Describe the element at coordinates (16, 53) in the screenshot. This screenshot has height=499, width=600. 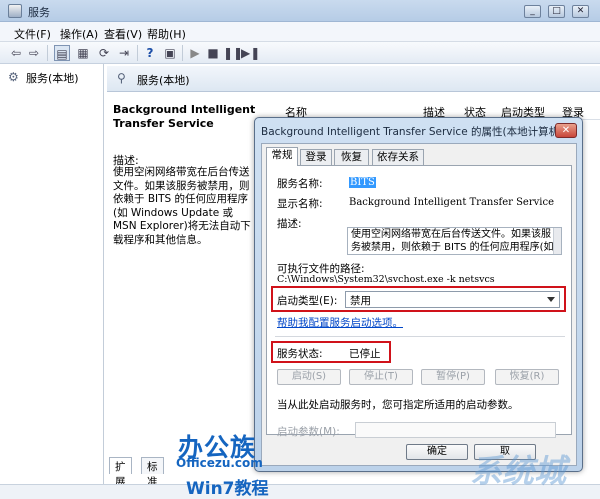
I see `back-arrow-icon: ⇦` at that location.